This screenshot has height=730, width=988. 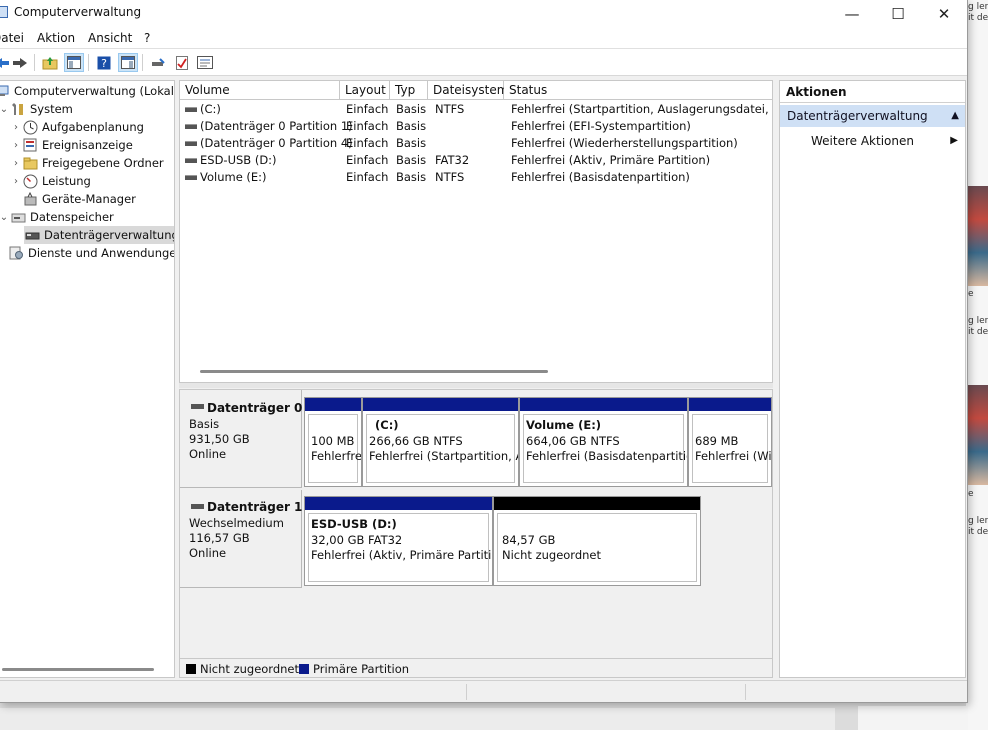 I want to click on tree-item-ereignisanzeige: › Ereignisanzeige, so click(x=71, y=145).